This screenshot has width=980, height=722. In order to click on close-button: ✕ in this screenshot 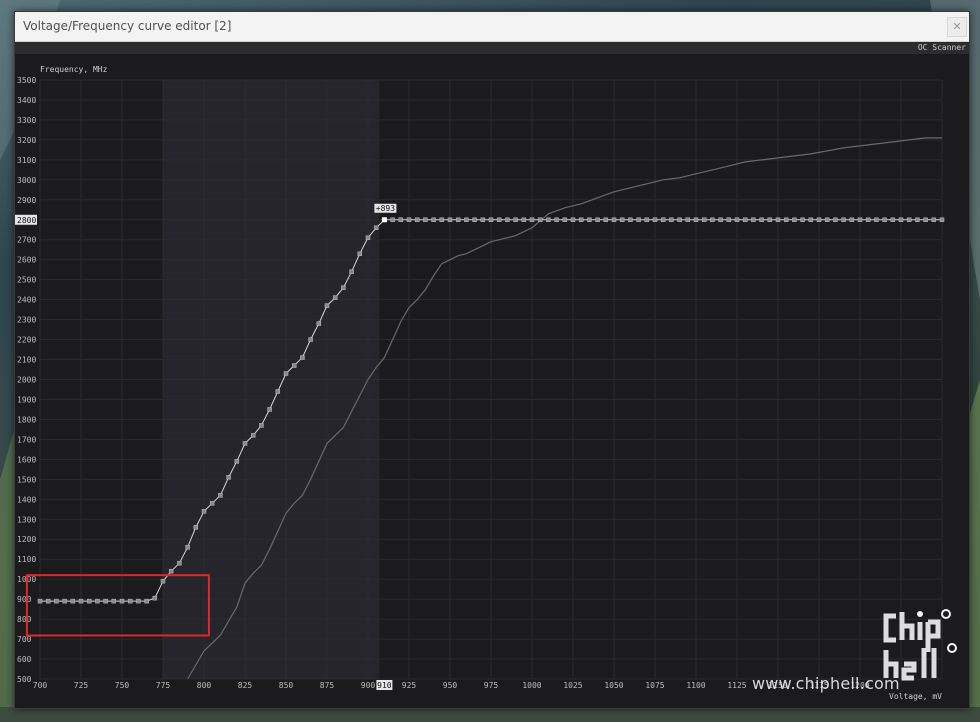, I will do `click(957, 27)`.